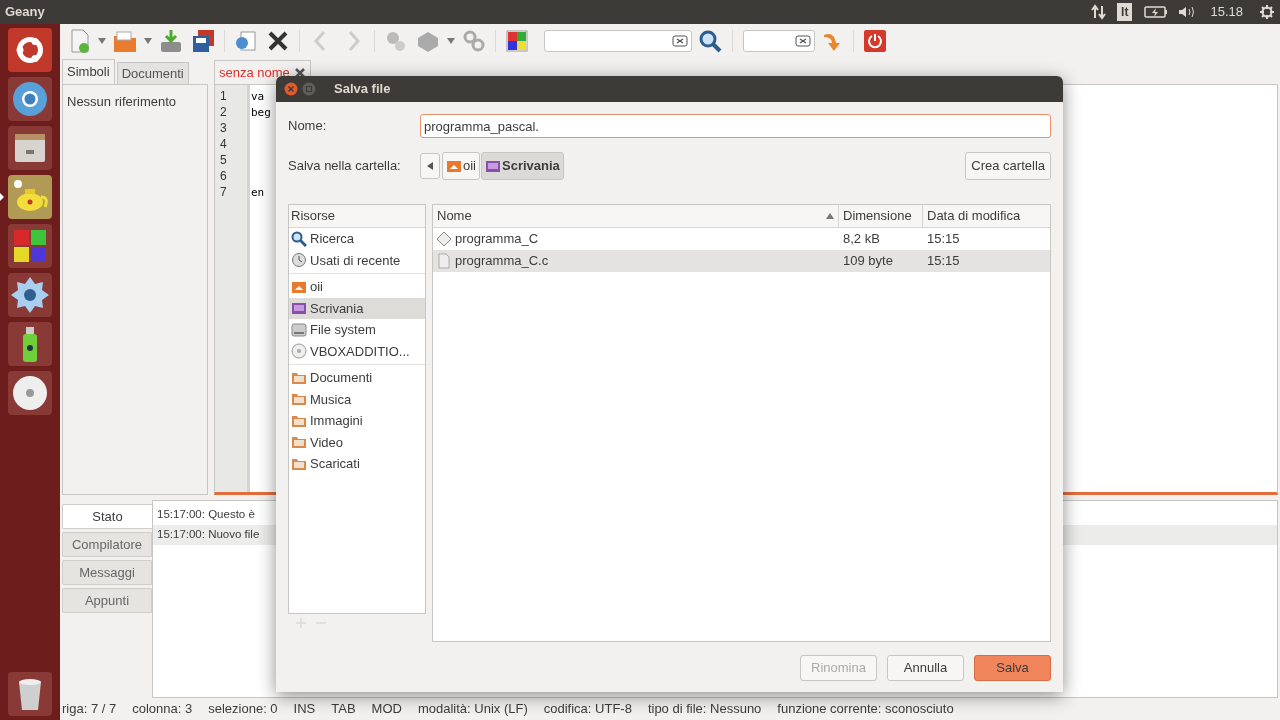  What do you see at coordinates (357, 216) in the screenshot?
I see `places-header: Risorse` at bounding box center [357, 216].